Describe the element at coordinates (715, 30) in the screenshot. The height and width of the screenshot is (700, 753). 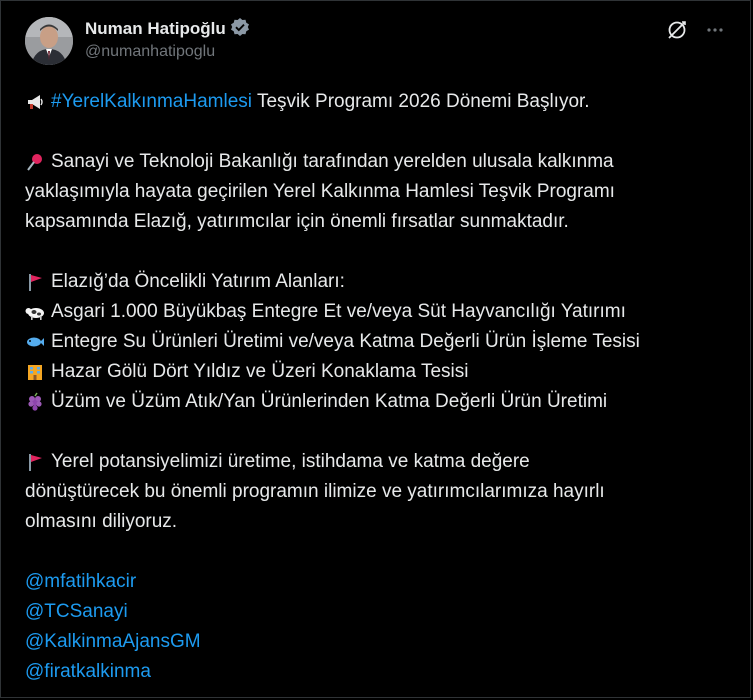
I see `more-icon` at that location.